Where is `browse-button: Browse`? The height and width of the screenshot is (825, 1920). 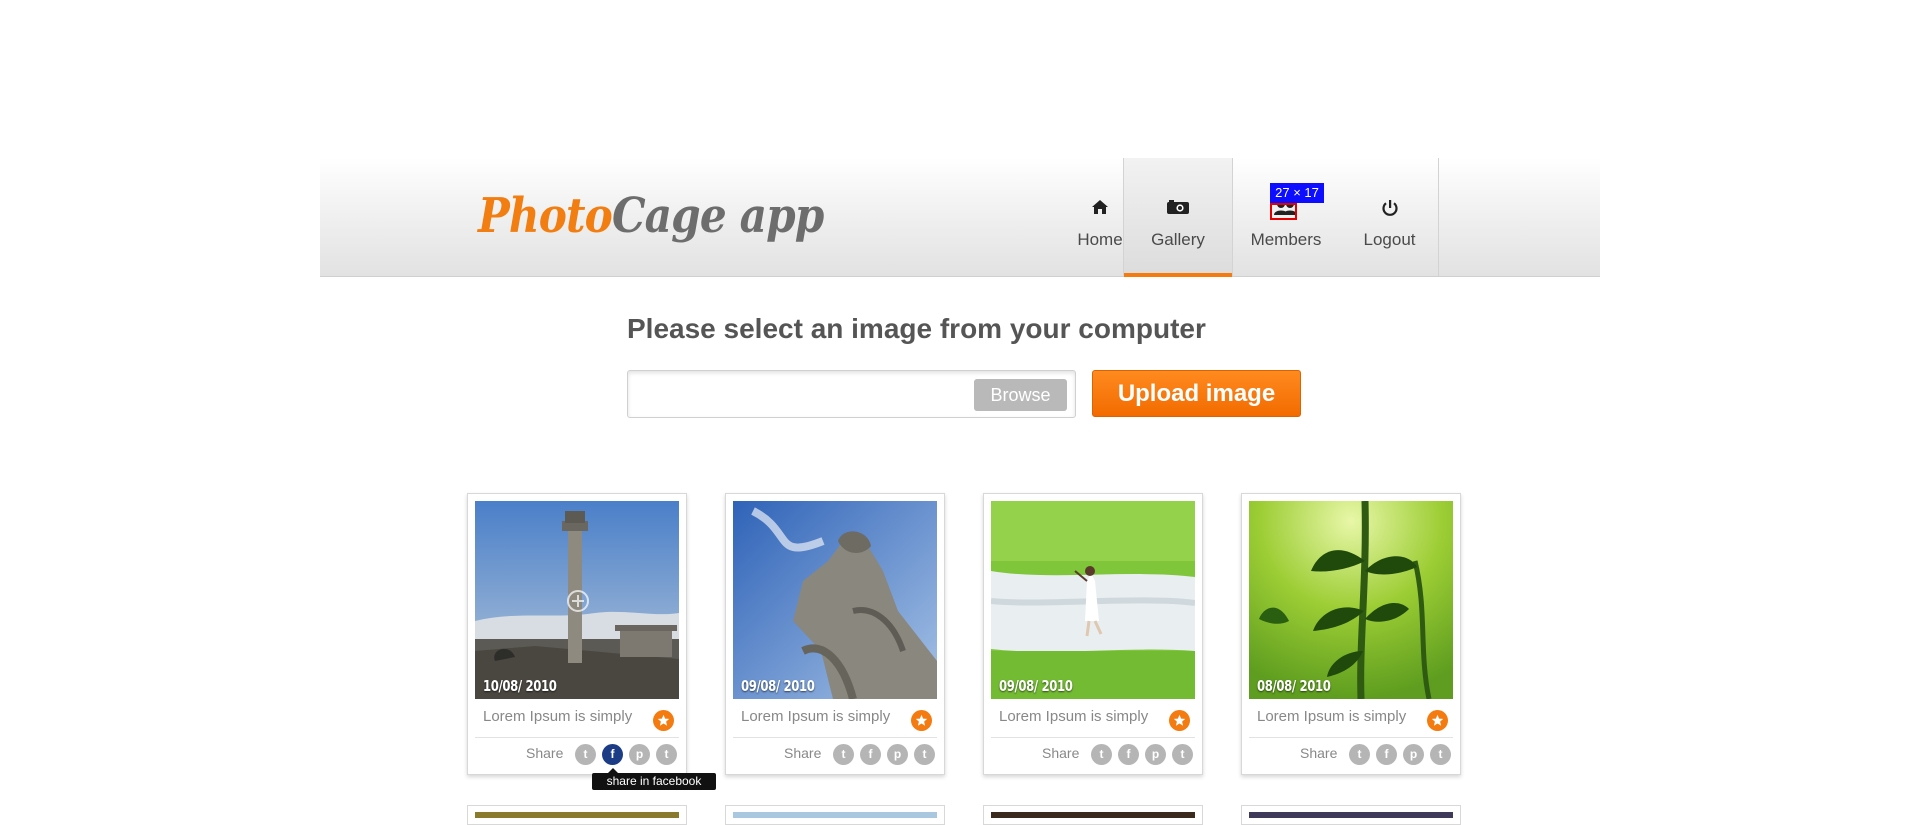 browse-button: Browse is located at coordinates (1020, 395).